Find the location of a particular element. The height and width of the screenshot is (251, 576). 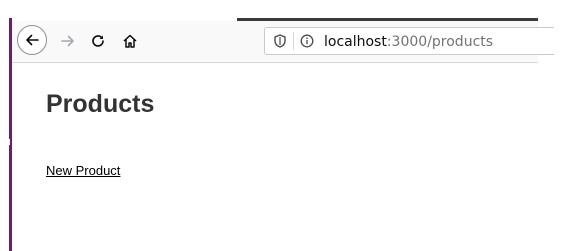

reload-icon is located at coordinates (98, 41).